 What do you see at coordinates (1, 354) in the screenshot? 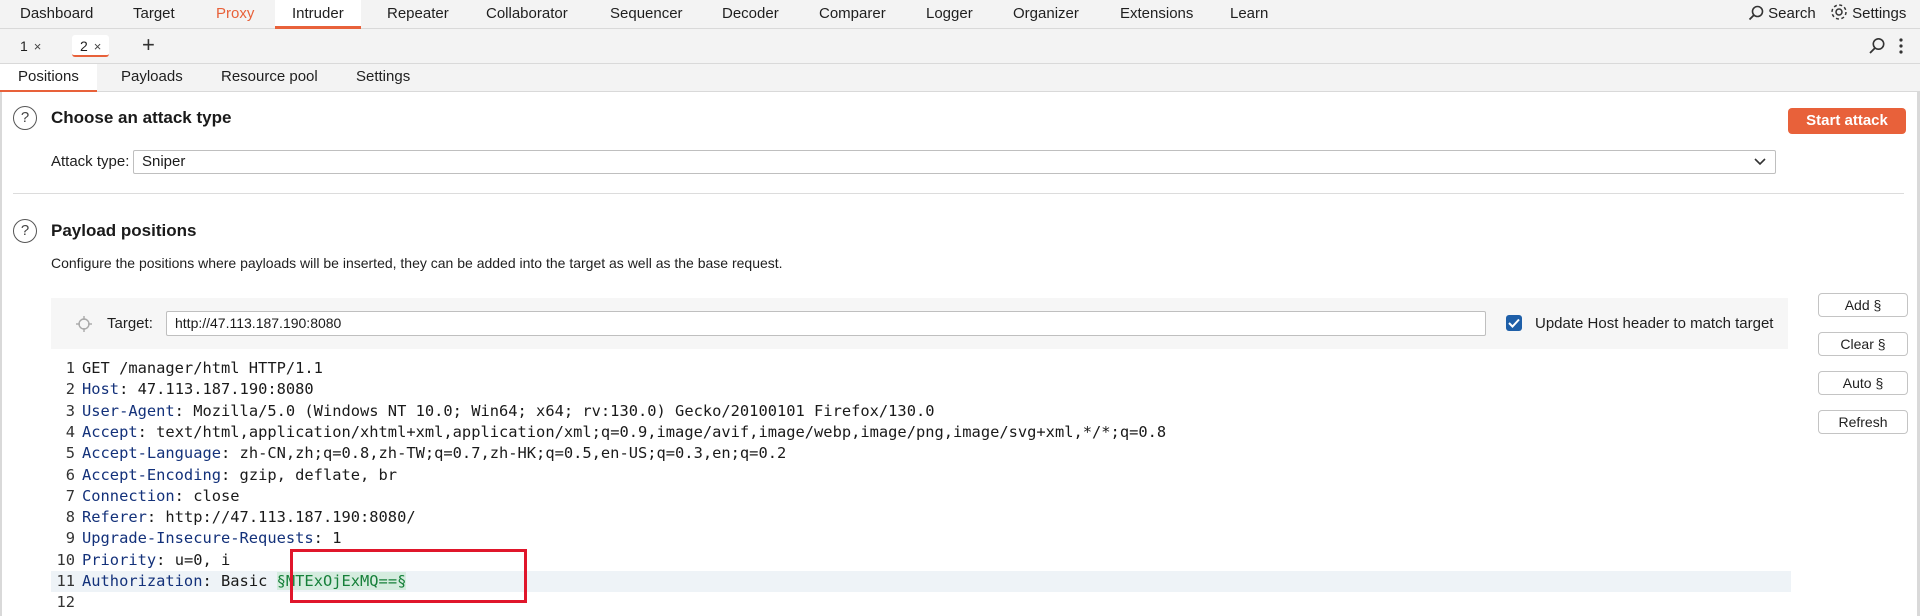
I see `left-border` at bounding box center [1, 354].